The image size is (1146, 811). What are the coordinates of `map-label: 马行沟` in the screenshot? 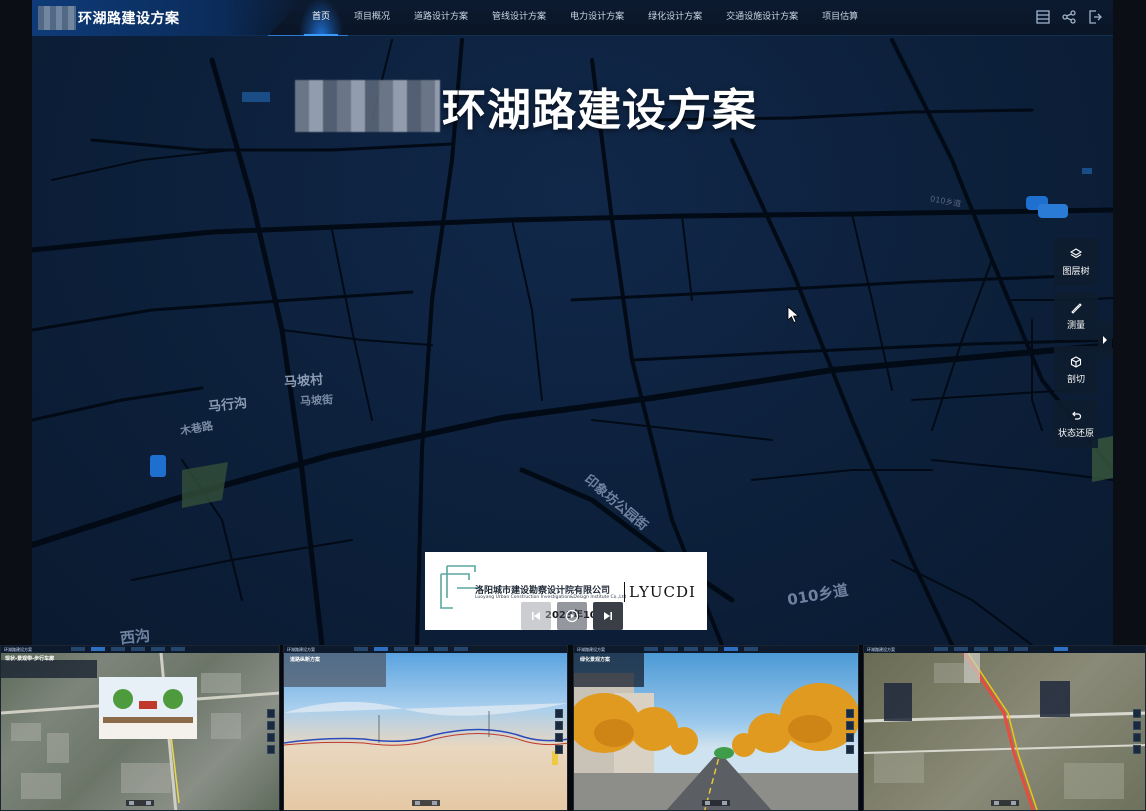 It's located at (227, 405).